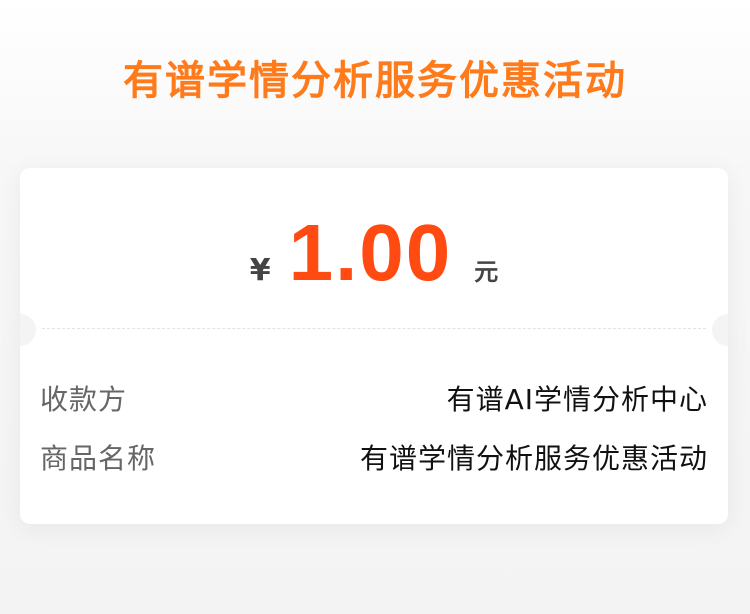 This screenshot has height=614, width=750. I want to click on payee-value: 有谱AI学情分析中心, so click(577, 399).